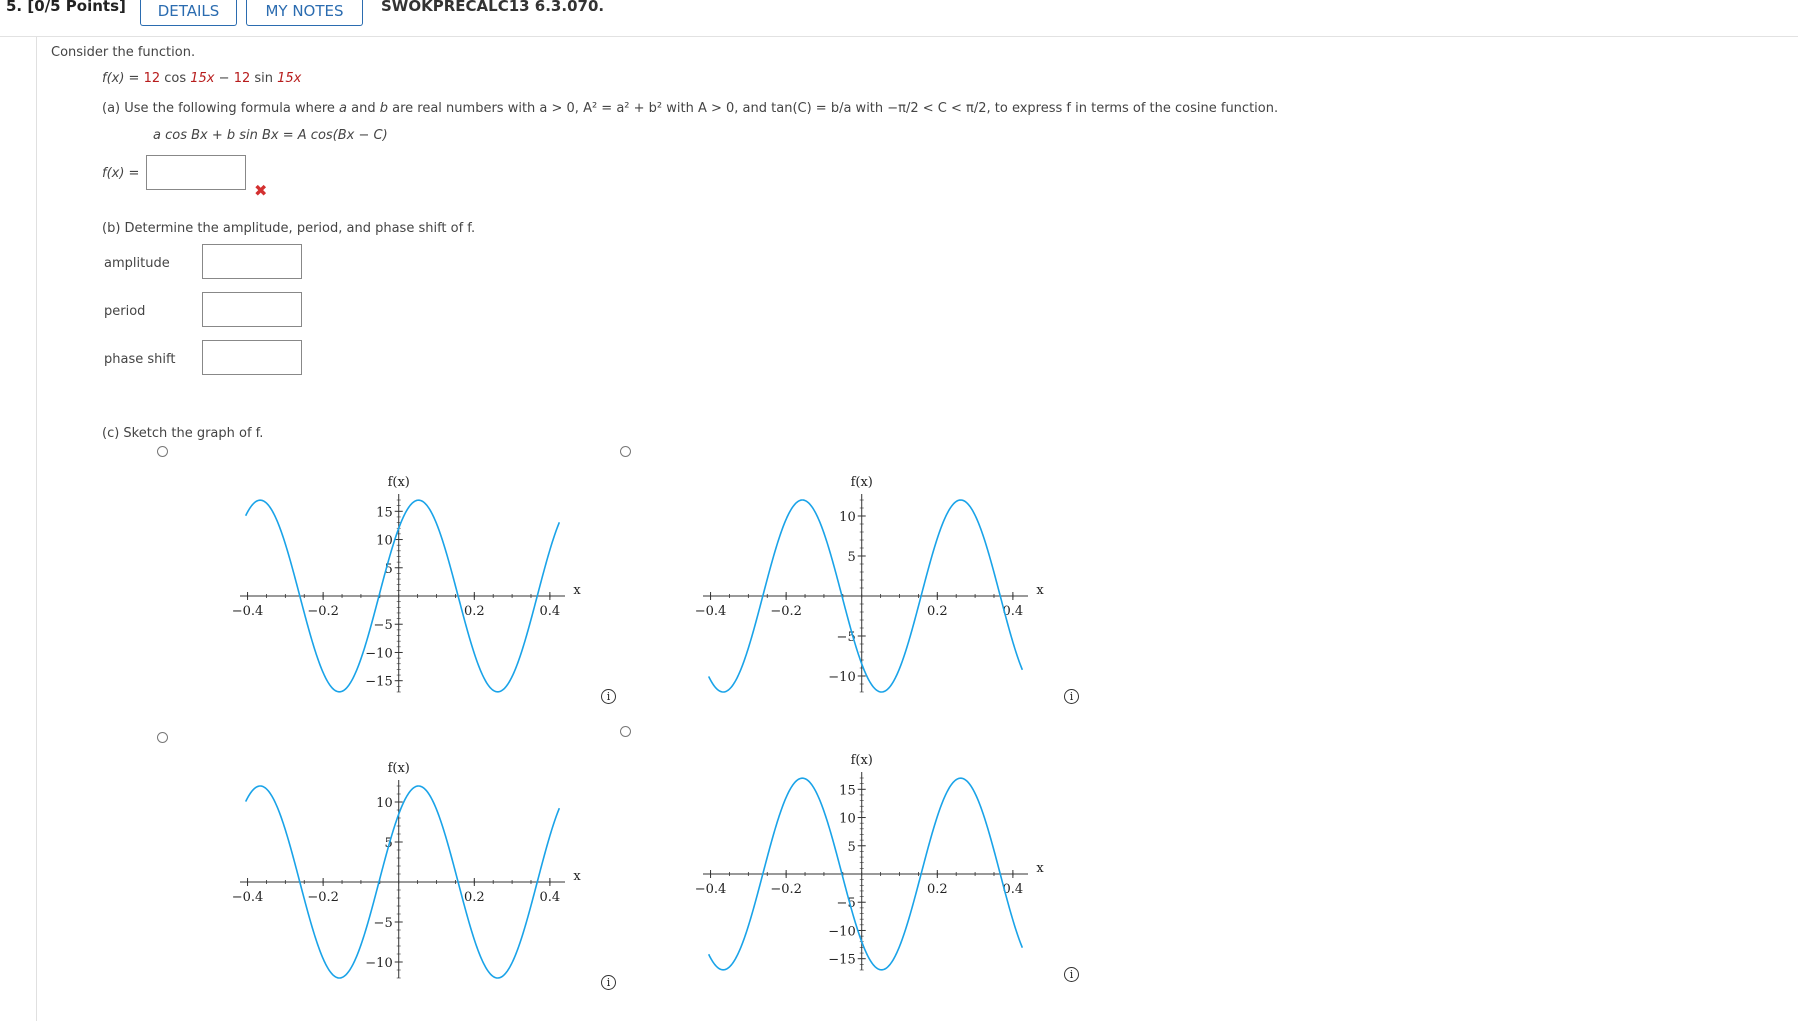 This screenshot has height=1021, width=1798. I want to click on amplitude-label: amplitude, so click(137, 263).